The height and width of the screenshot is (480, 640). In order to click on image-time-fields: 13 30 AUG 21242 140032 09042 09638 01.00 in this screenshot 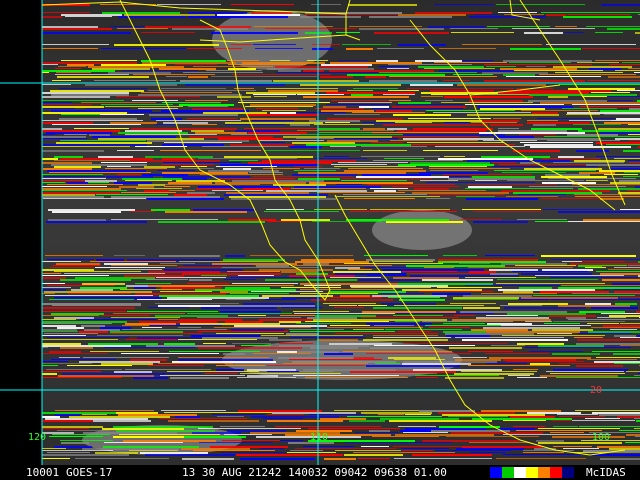, I will do `click(314, 472)`.